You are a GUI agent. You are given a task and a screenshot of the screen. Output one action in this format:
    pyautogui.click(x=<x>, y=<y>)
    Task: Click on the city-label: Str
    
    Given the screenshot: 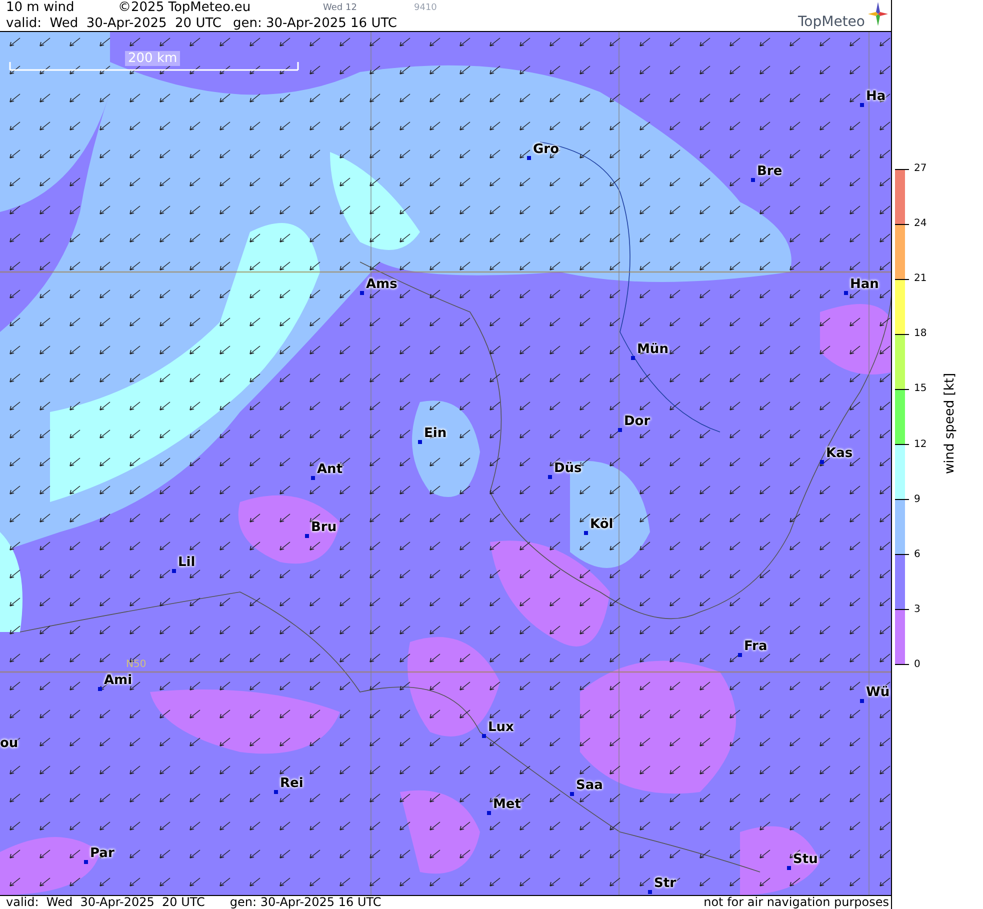 What is the action you would take?
    pyautogui.click(x=665, y=884)
    